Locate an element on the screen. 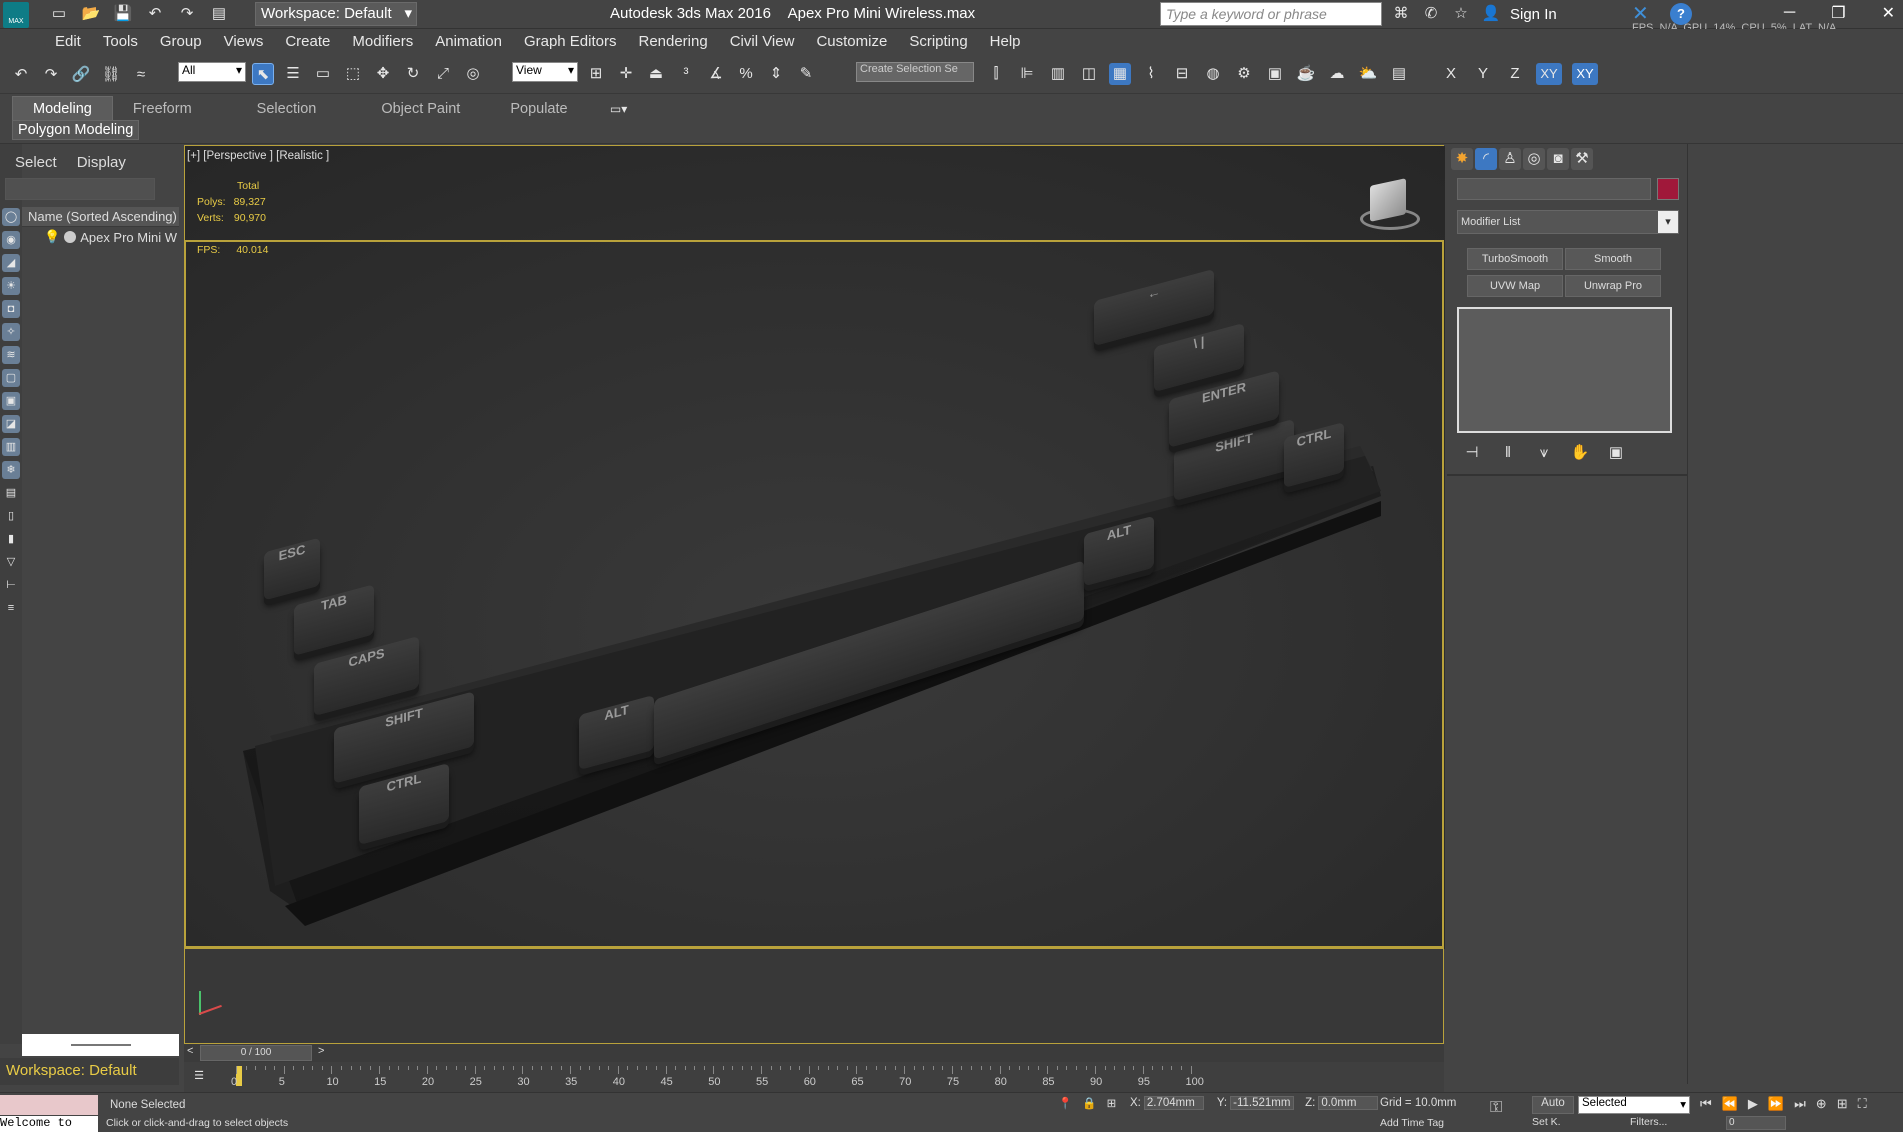 The width and height of the screenshot is (1903, 1132). menu-help: Help is located at coordinates (1005, 41).